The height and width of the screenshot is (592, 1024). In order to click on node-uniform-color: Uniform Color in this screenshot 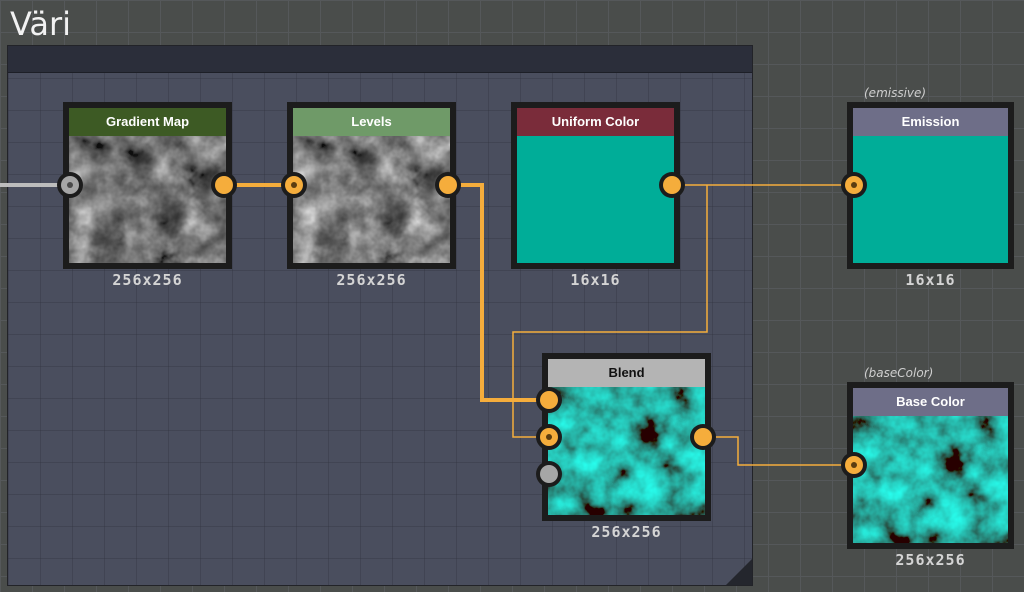, I will do `click(595, 185)`.